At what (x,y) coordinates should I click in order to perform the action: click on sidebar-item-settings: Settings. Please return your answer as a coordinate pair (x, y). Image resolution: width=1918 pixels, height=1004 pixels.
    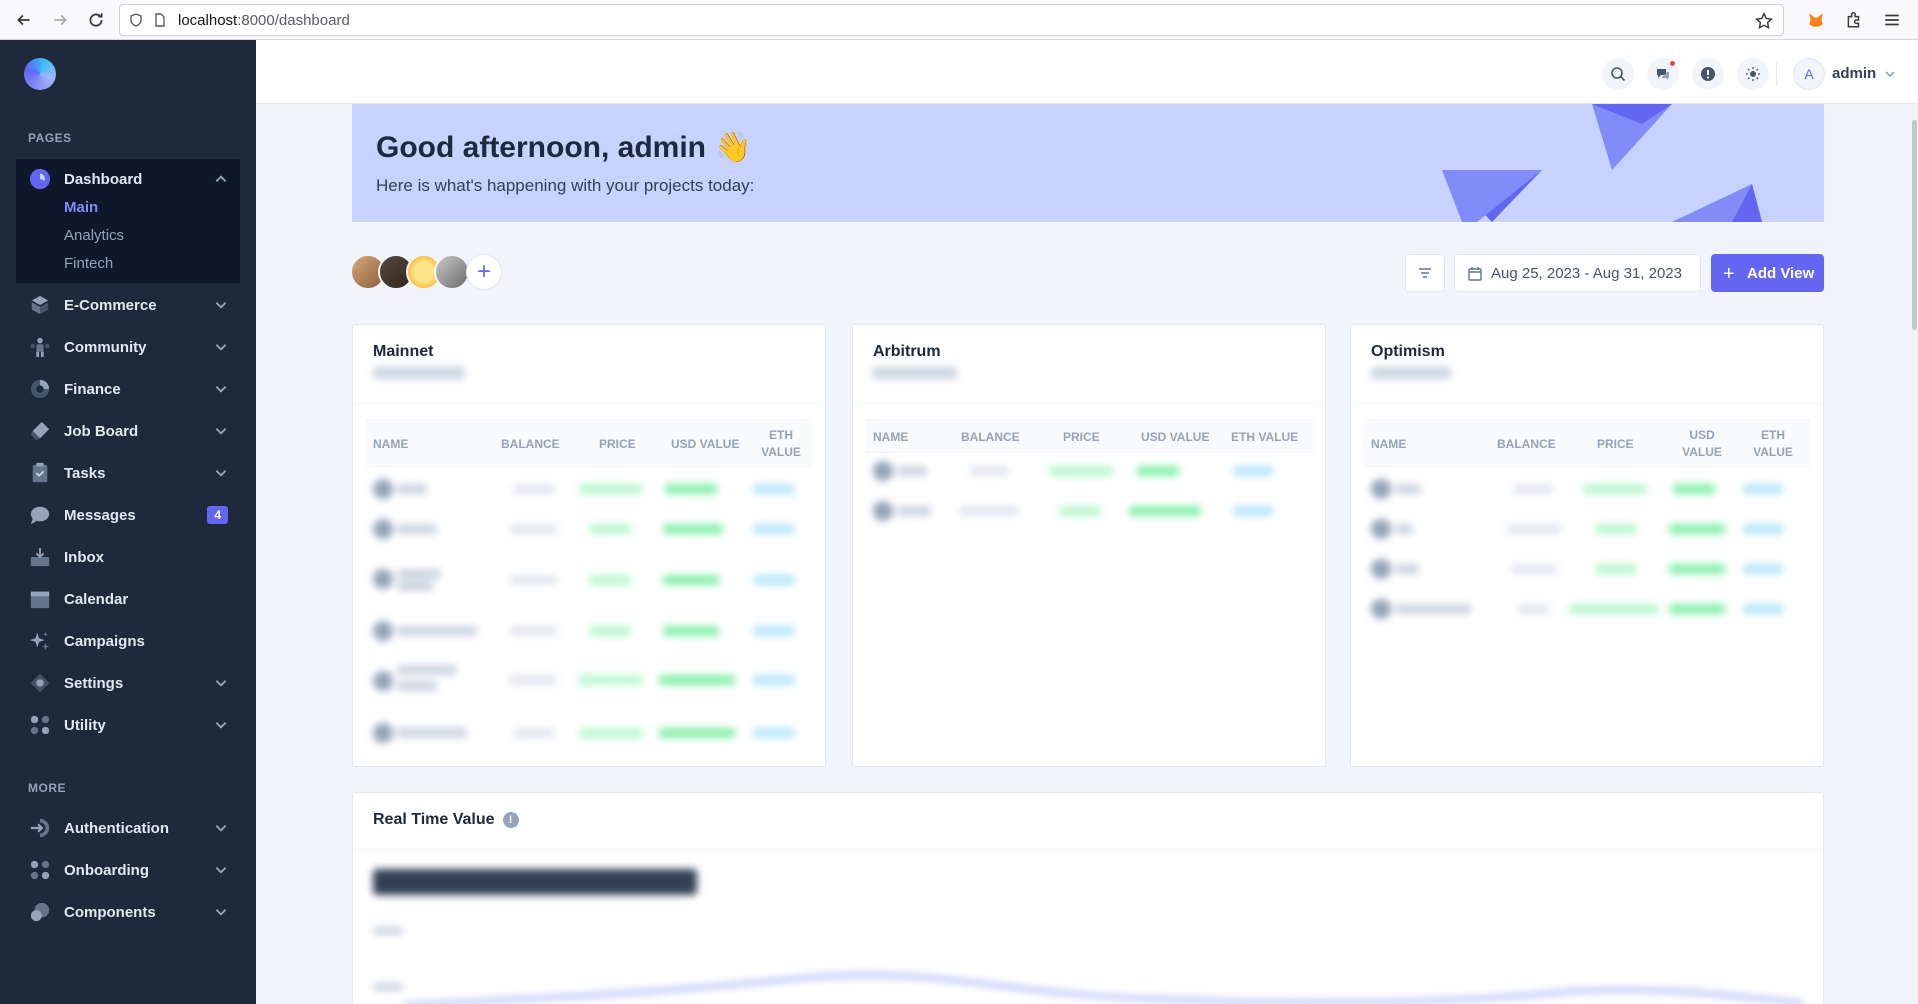
    Looking at the image, I should click on (128, 683).